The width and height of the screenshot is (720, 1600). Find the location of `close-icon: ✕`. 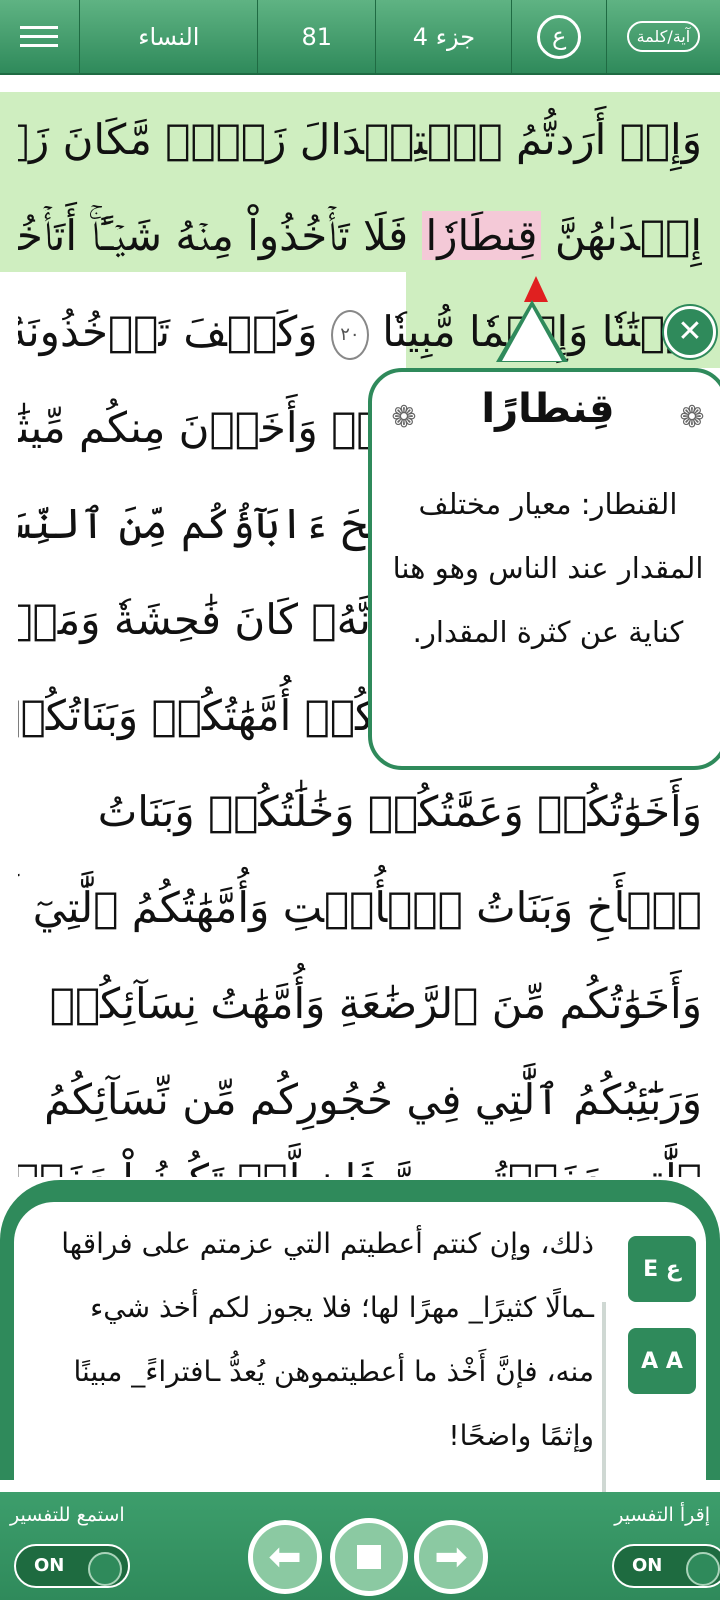

close-icon: ✕ is located at coordinates (690, 331).